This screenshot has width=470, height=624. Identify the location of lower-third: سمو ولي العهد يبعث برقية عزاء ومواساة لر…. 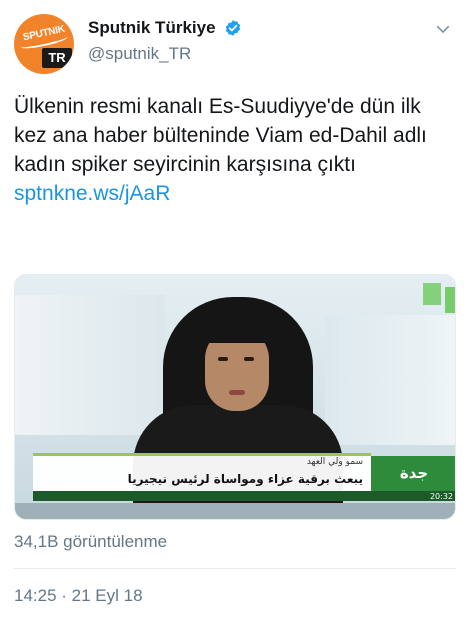
(202, 472).